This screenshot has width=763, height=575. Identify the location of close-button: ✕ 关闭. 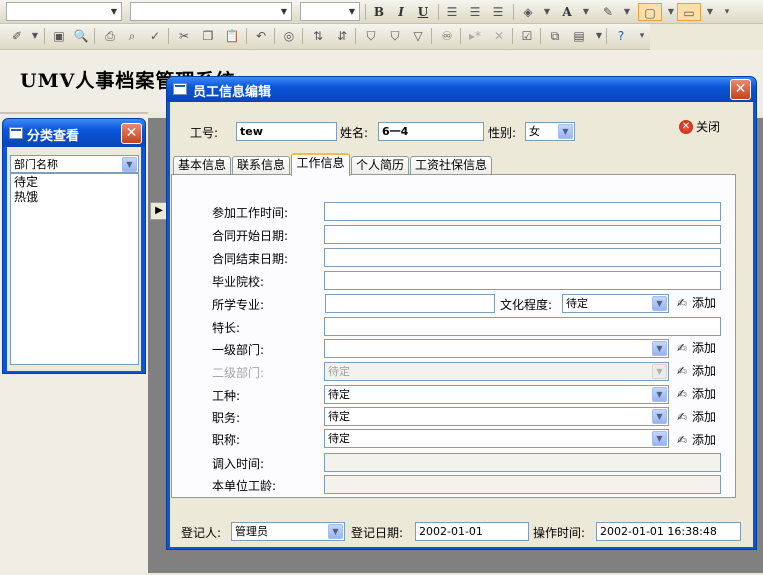
(704, 127).